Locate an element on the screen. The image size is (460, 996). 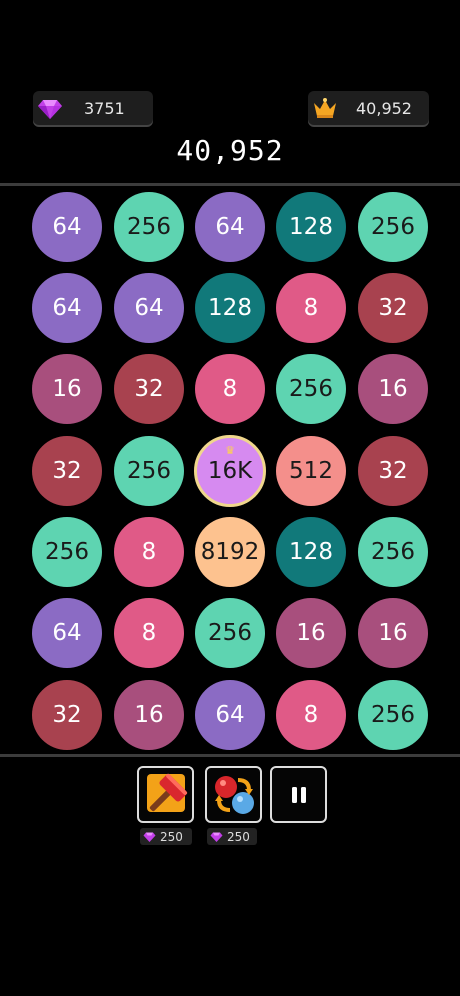
ball-special: ♛ 16K is located at coordinates (230, 471).